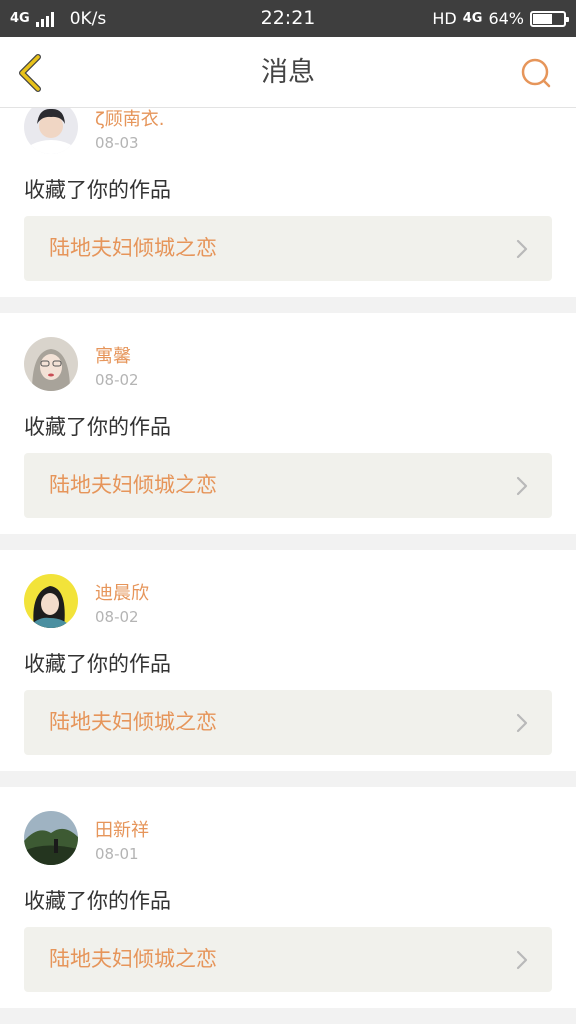 The height and width of the screenshot is (1024, 576). I want to click on battery-icon, so click(549, 18).